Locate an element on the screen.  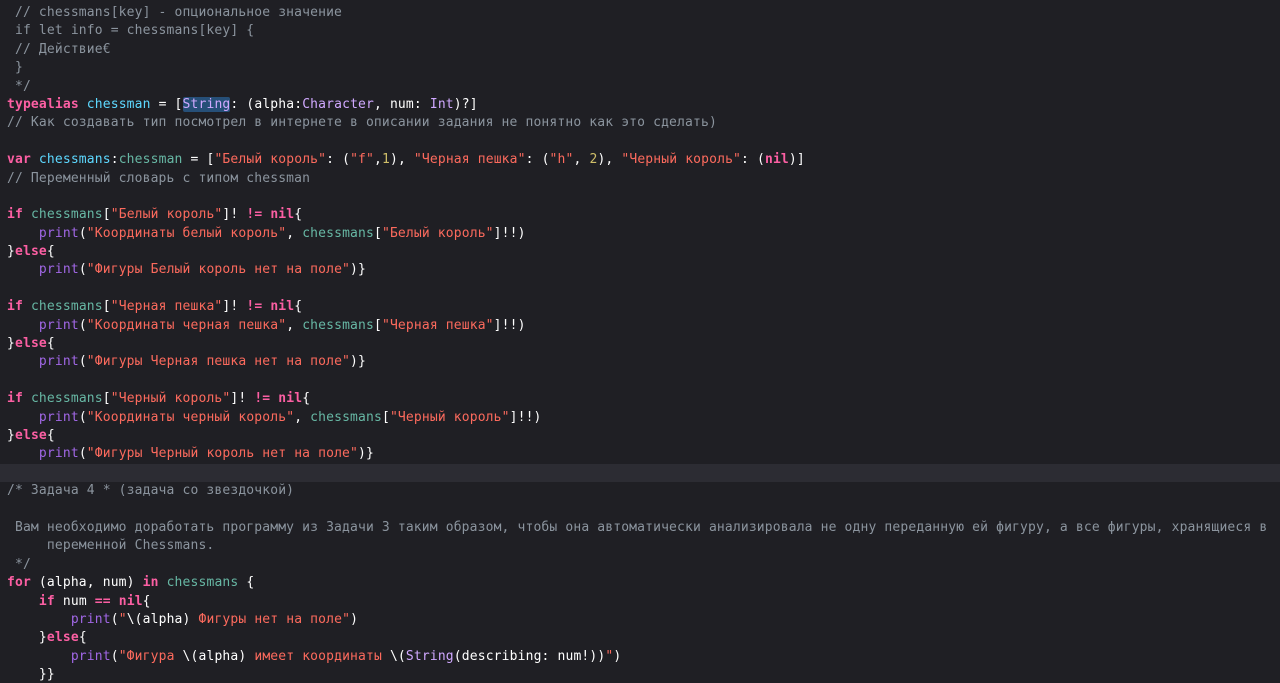
keyword: typealias is located at coordinates (43, 104).